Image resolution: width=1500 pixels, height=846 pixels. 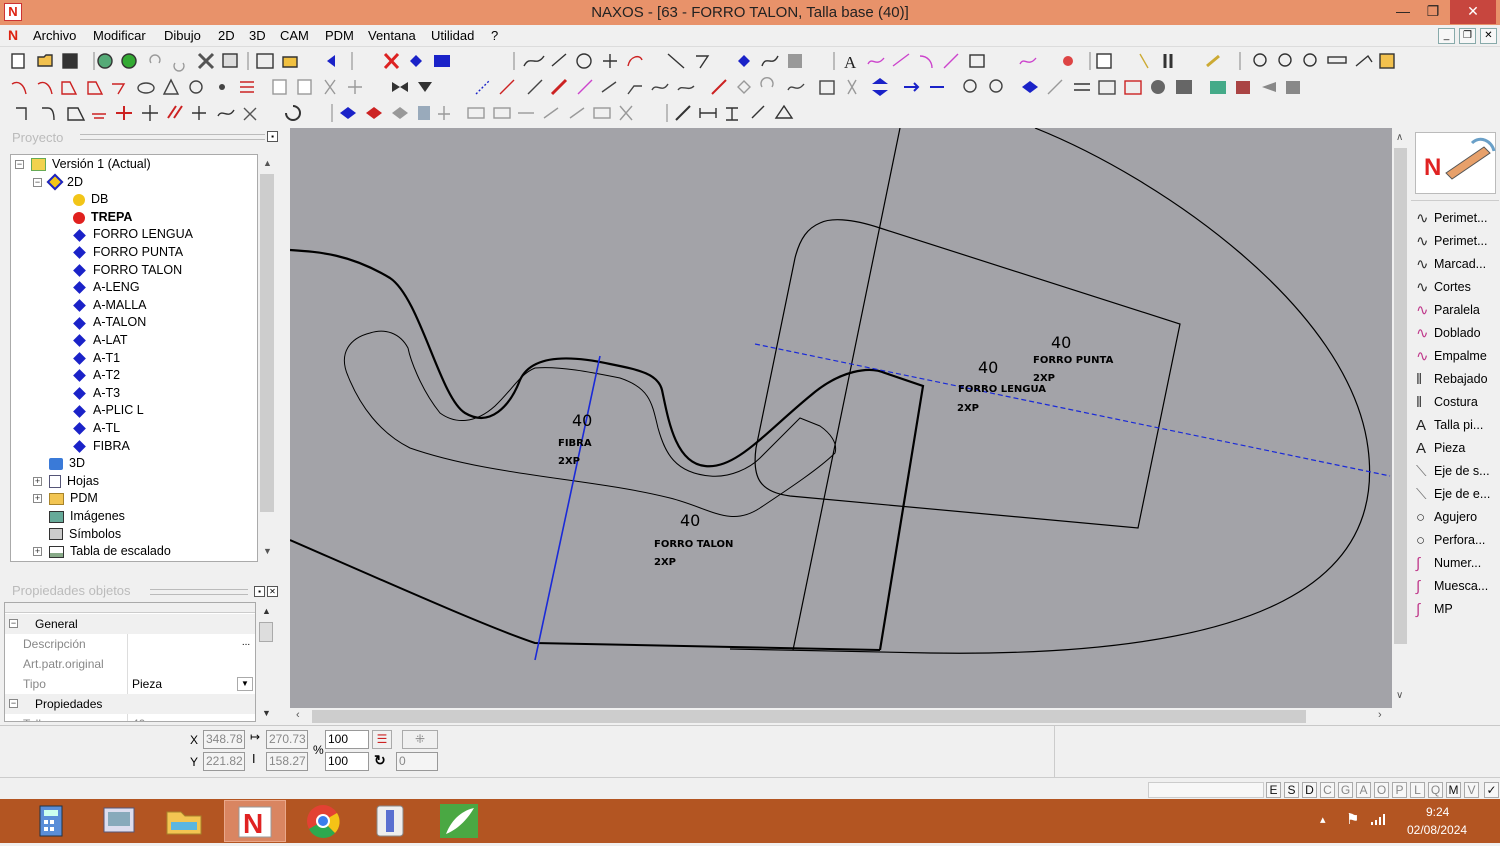 What do you see at coordinates (130, 664) in the screenshot?
I see `props-row-original: Art.patr.original` at bounding box center [130, 664].